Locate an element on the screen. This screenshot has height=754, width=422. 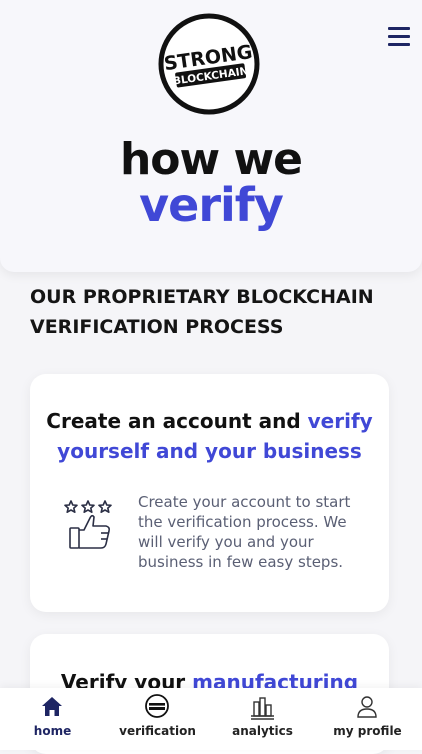
nav-label-my-profile: my profile is located at coordinates (367, 731).